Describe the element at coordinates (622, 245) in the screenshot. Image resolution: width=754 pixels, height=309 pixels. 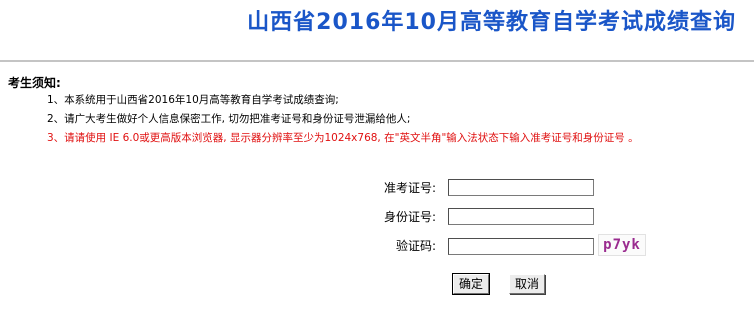
I see `captcha-image: p7yk` at that location.